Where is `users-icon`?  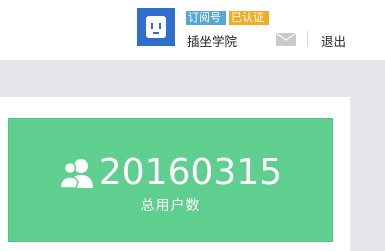 users-icon is located at coordinates (76, 174).